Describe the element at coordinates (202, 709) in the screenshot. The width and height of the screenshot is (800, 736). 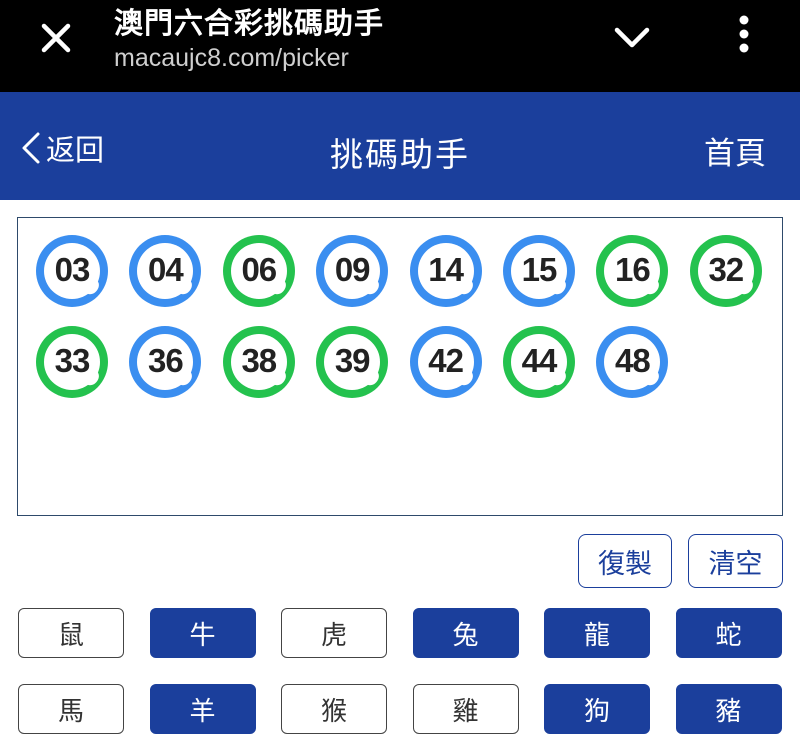
I see `zodiac-button: 羊` at that location.